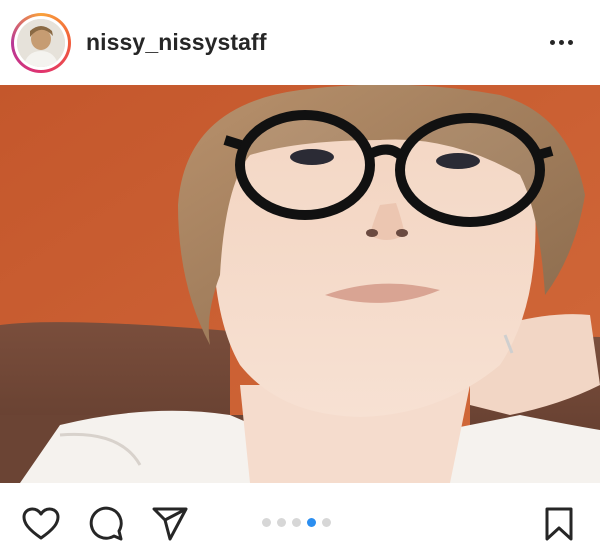  I want to click on username: nissy_nissystaff, so click(176, 42).